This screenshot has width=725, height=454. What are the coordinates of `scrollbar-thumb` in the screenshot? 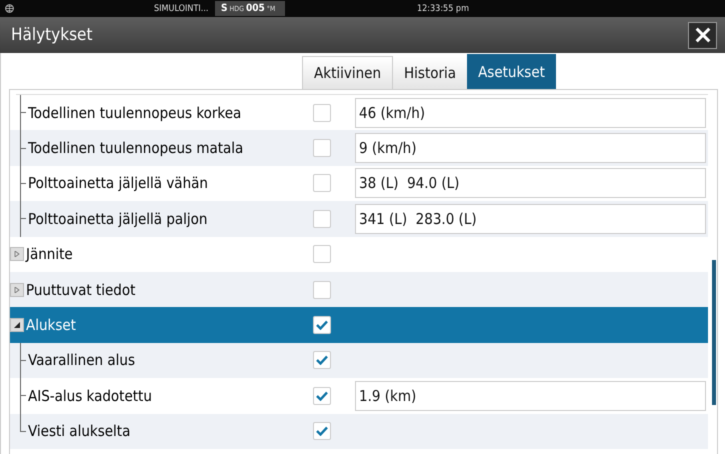 It's located at (714, 332).